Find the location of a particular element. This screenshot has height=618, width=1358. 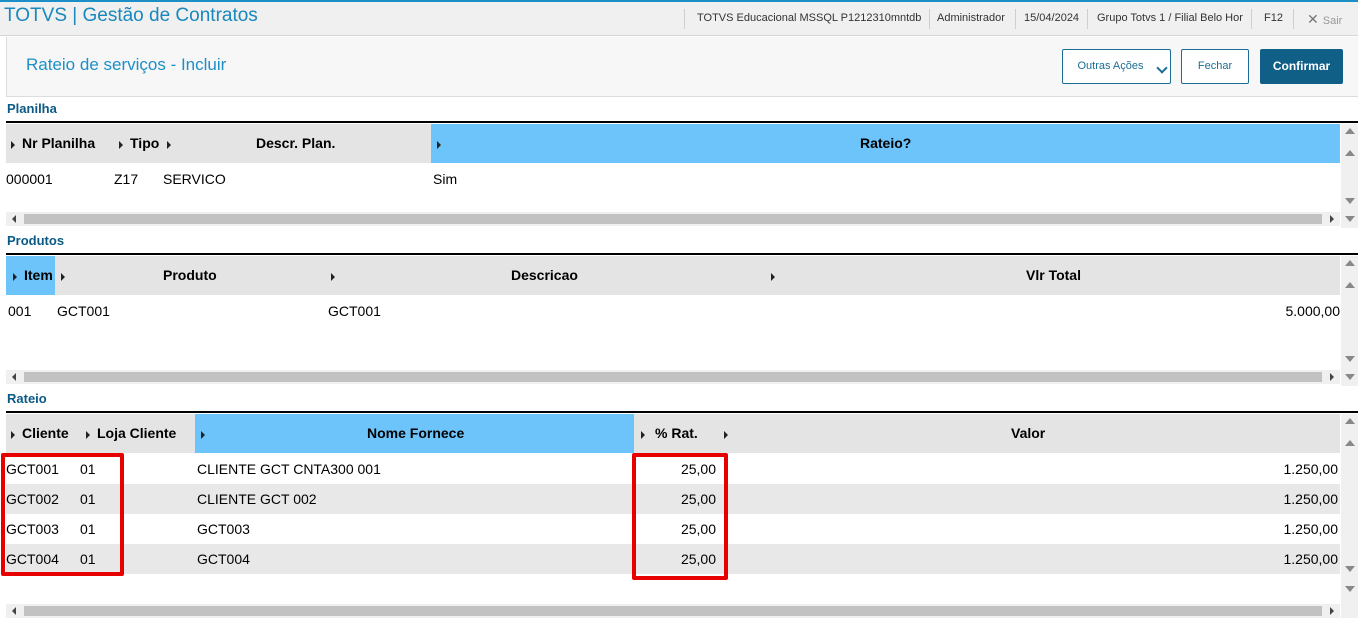

date-label: 15/04/2024 is located at coordinates (1051, 18).